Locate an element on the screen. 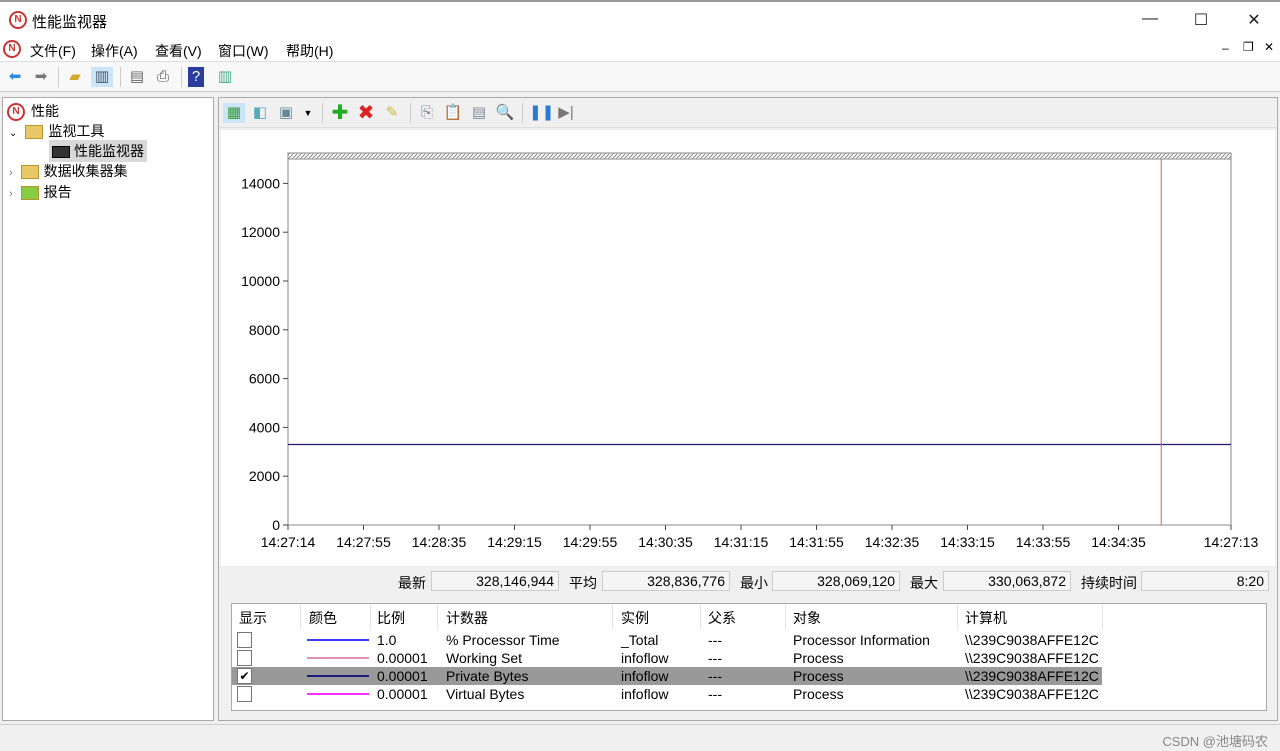 This screenshot has height=751, width=1280. paste-counter-list-icon: 📋 is located at coordinates (453, 113).